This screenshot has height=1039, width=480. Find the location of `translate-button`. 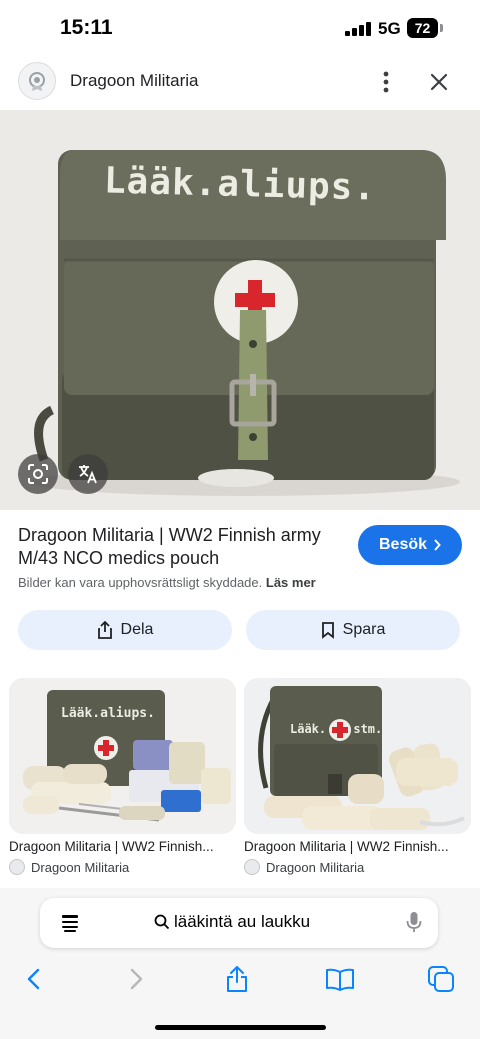

translate-button is located at coordinates (88, 474).